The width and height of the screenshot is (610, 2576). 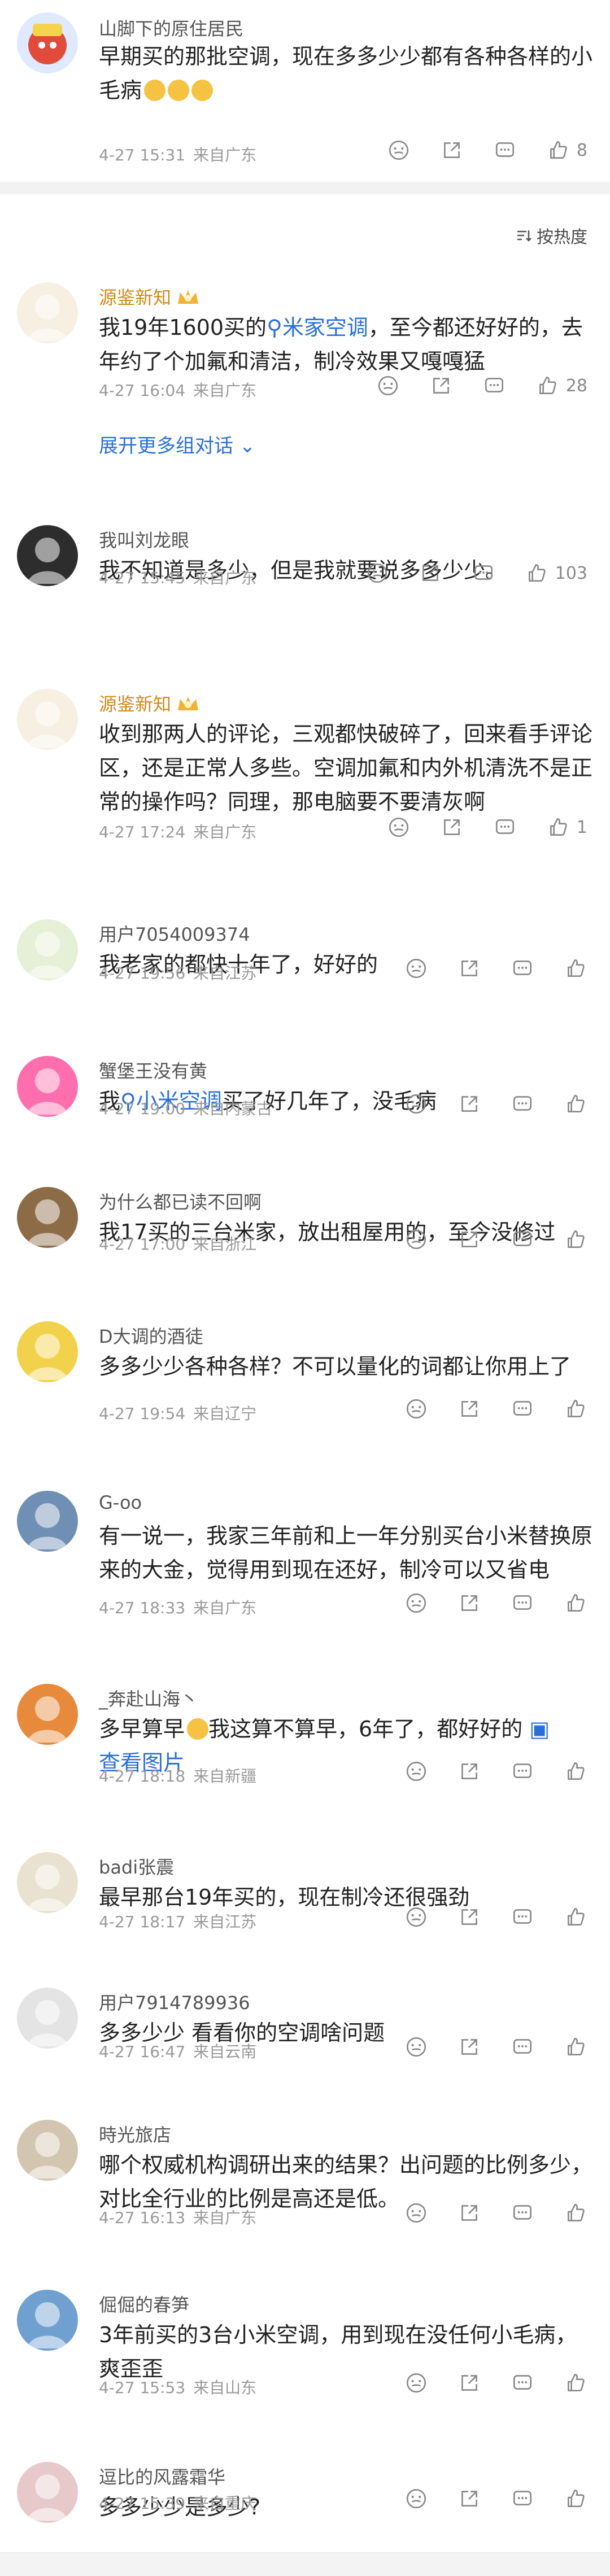 I want to click on commenter-name: 倔倔的春笋, so click(x=144, y=2304).